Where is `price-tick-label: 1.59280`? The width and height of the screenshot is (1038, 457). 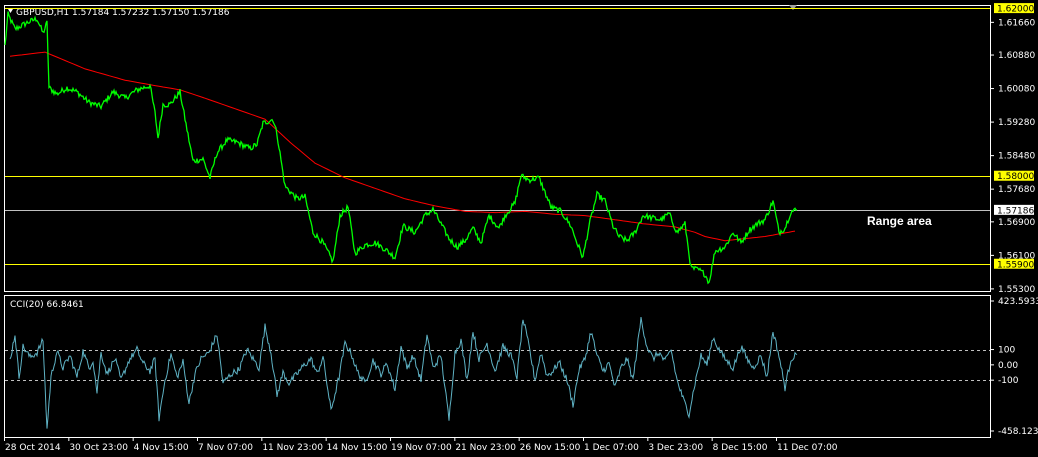
price-tick-label: 1.59280 is located at coordinates (1016, 123).